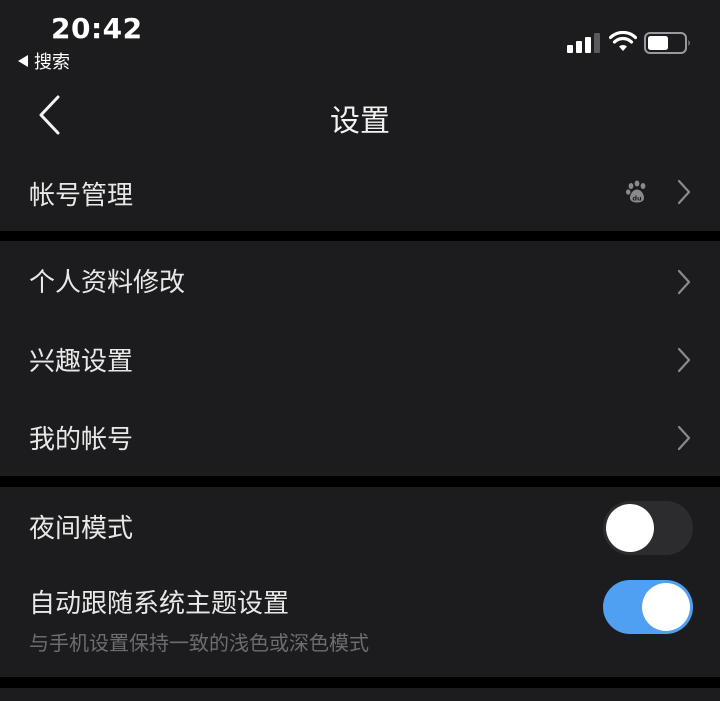  I want to click on night-mode-label: 夜间模式, so click(81, 529).